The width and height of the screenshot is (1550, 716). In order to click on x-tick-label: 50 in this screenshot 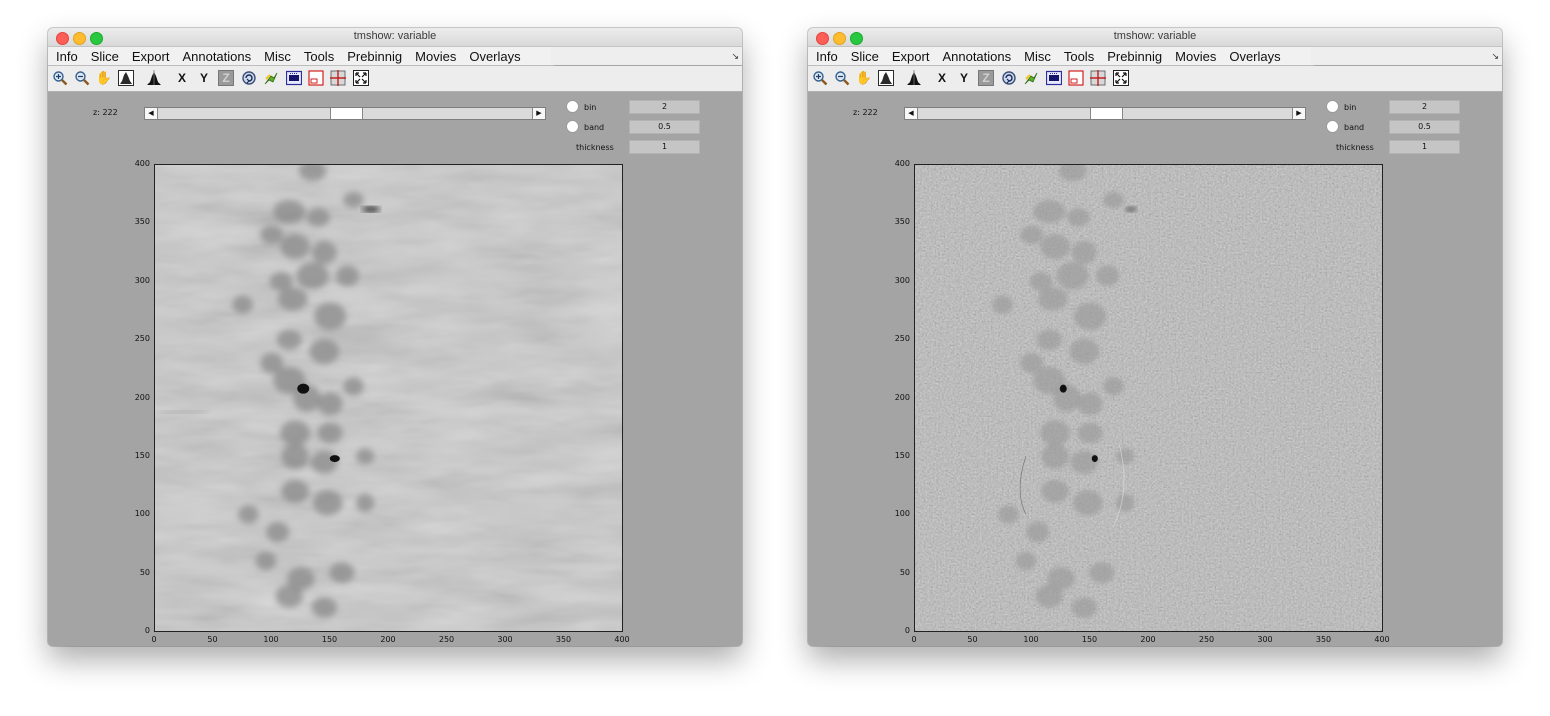, I will do `click(212, 639)`.